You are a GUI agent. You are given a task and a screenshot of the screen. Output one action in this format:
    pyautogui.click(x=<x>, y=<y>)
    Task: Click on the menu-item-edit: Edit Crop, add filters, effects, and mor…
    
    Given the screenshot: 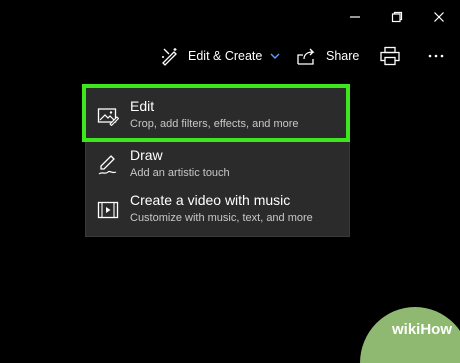 What is the action you would take?
    pyautogui.click(x=217, y=116)
    